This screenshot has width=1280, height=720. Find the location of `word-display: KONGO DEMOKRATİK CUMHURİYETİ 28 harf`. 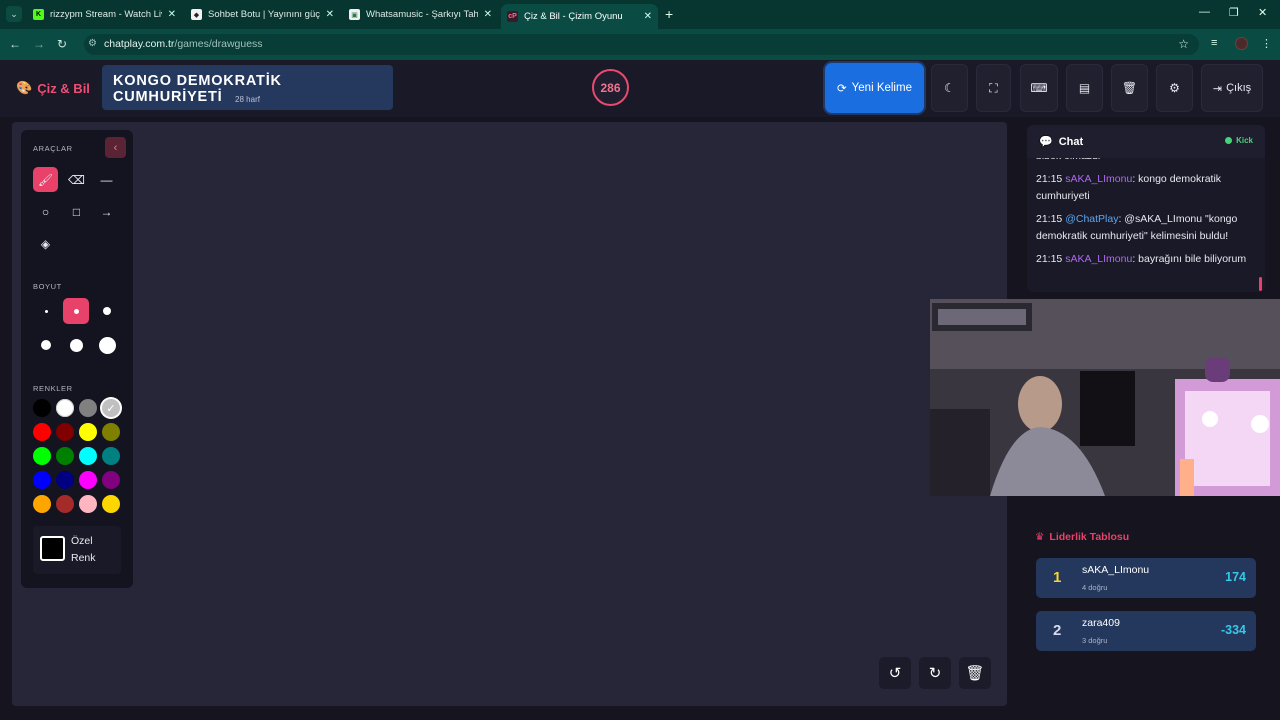

word-display: KONGO DEMOKRATİK CUMHURİYETİ 28 harf is located at coordinates (247, 87).